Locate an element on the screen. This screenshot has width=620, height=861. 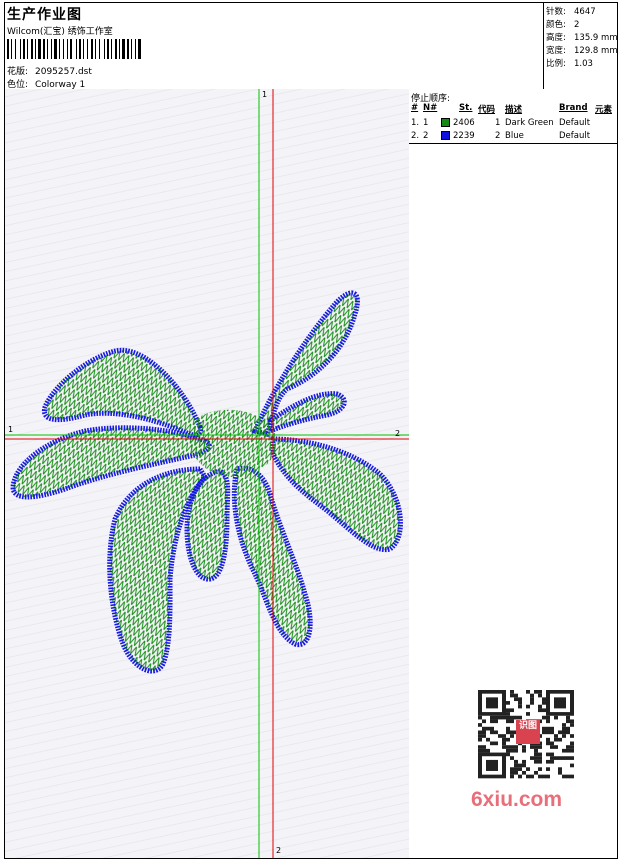
col-header-code: 代码 is located at coordinates (487, 110).